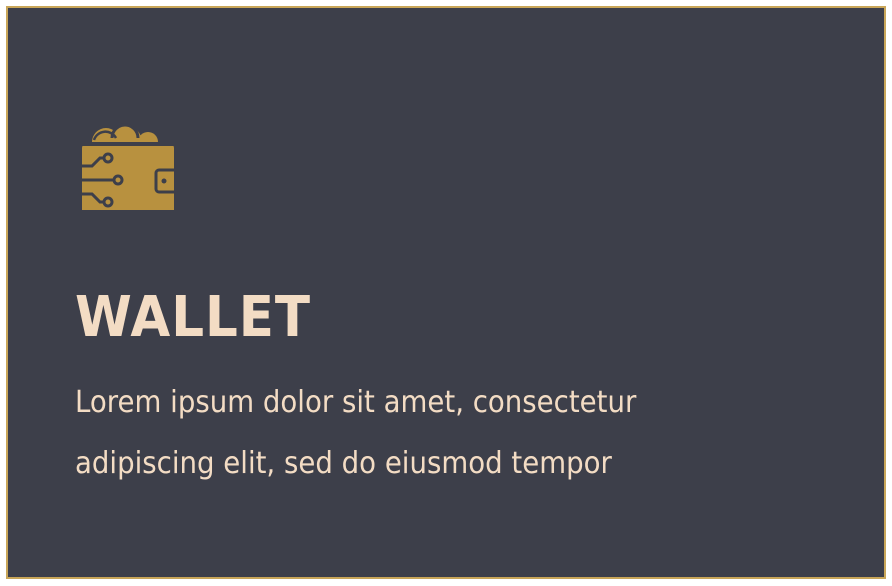 The image size is (892, 586). What do you see at coordinates (356, 402) in the screenshot?
I see `card-description-line: Lorem ipsum dolor sit amet, consectetur` at bounding box center [356, 402].